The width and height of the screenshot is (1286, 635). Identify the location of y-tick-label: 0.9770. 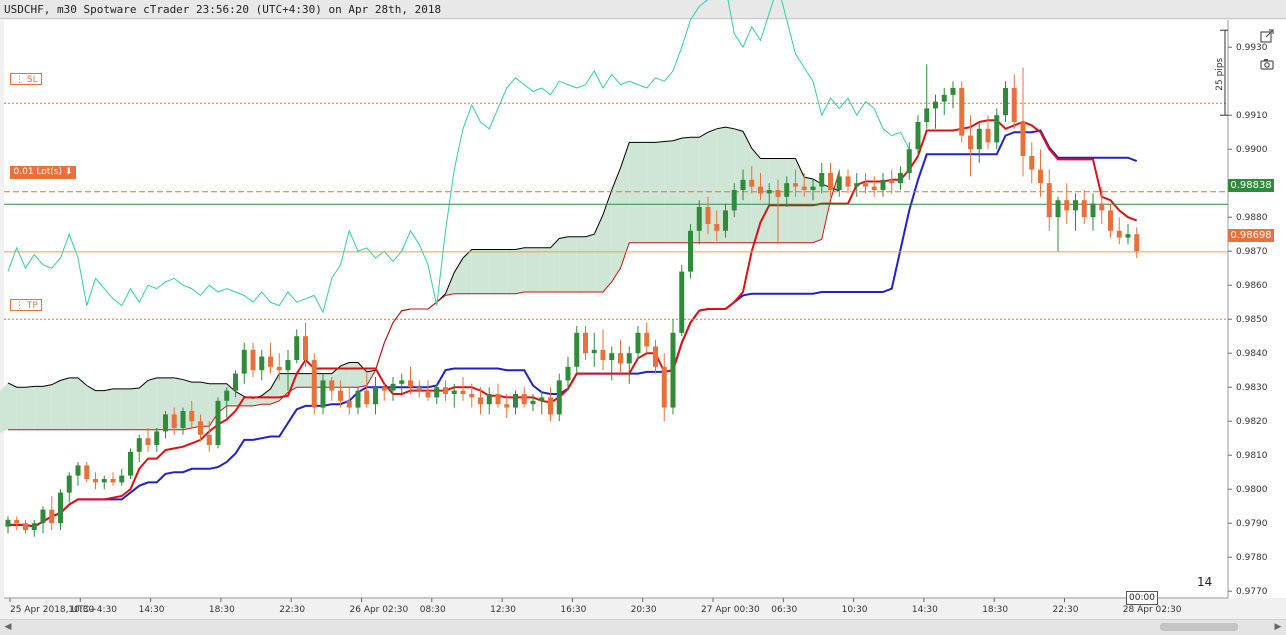
(1252, 592).